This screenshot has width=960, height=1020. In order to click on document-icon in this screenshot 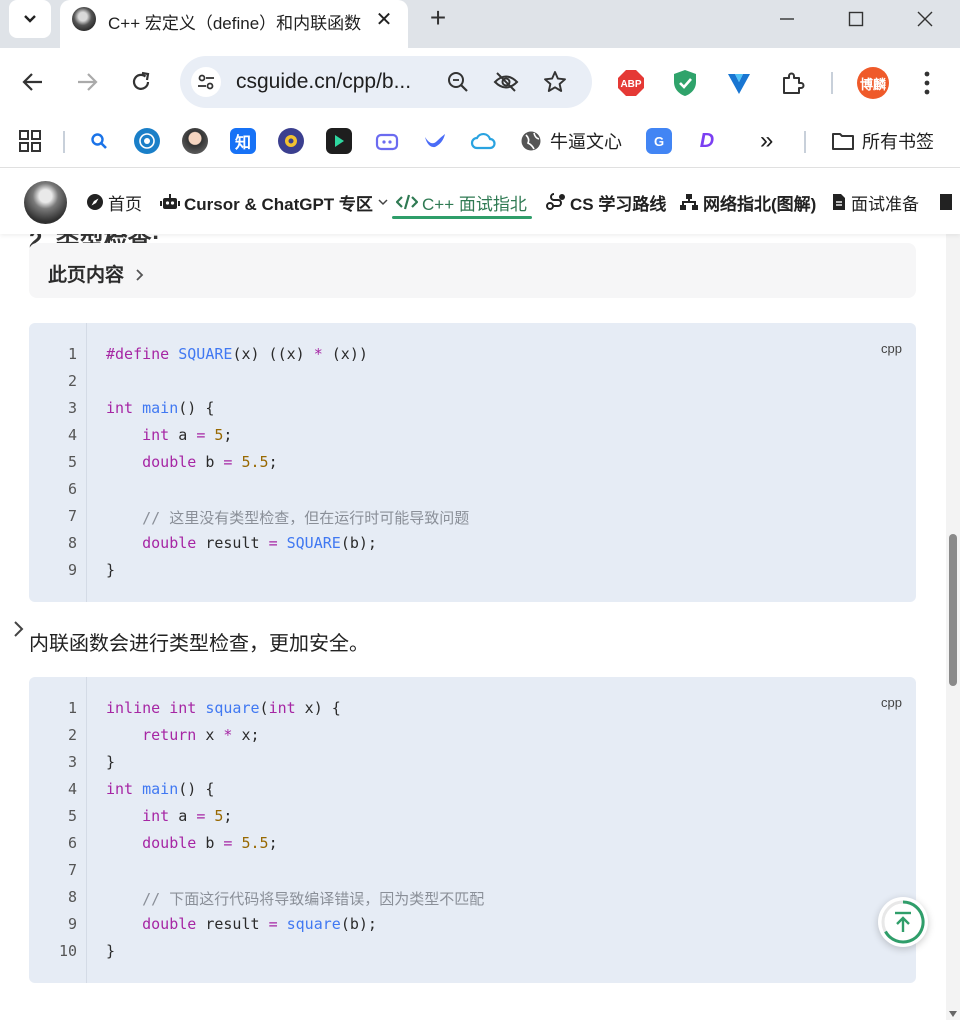, I will do `click(839, 202)`.